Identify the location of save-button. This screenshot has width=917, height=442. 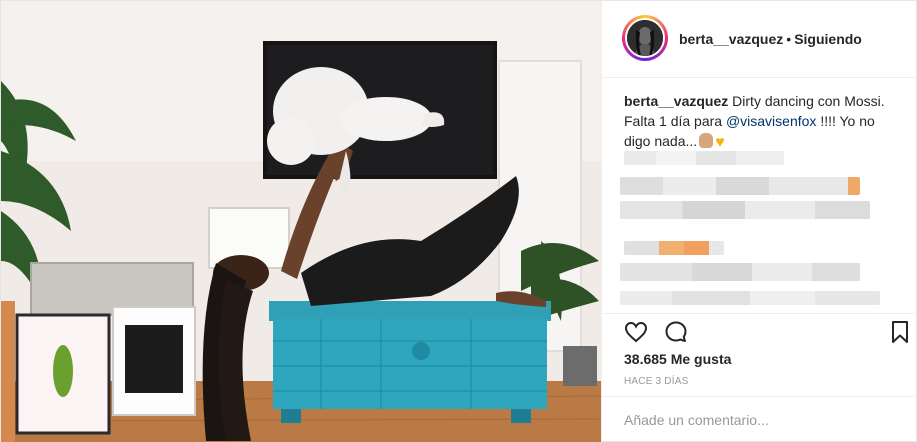
(900, 332).